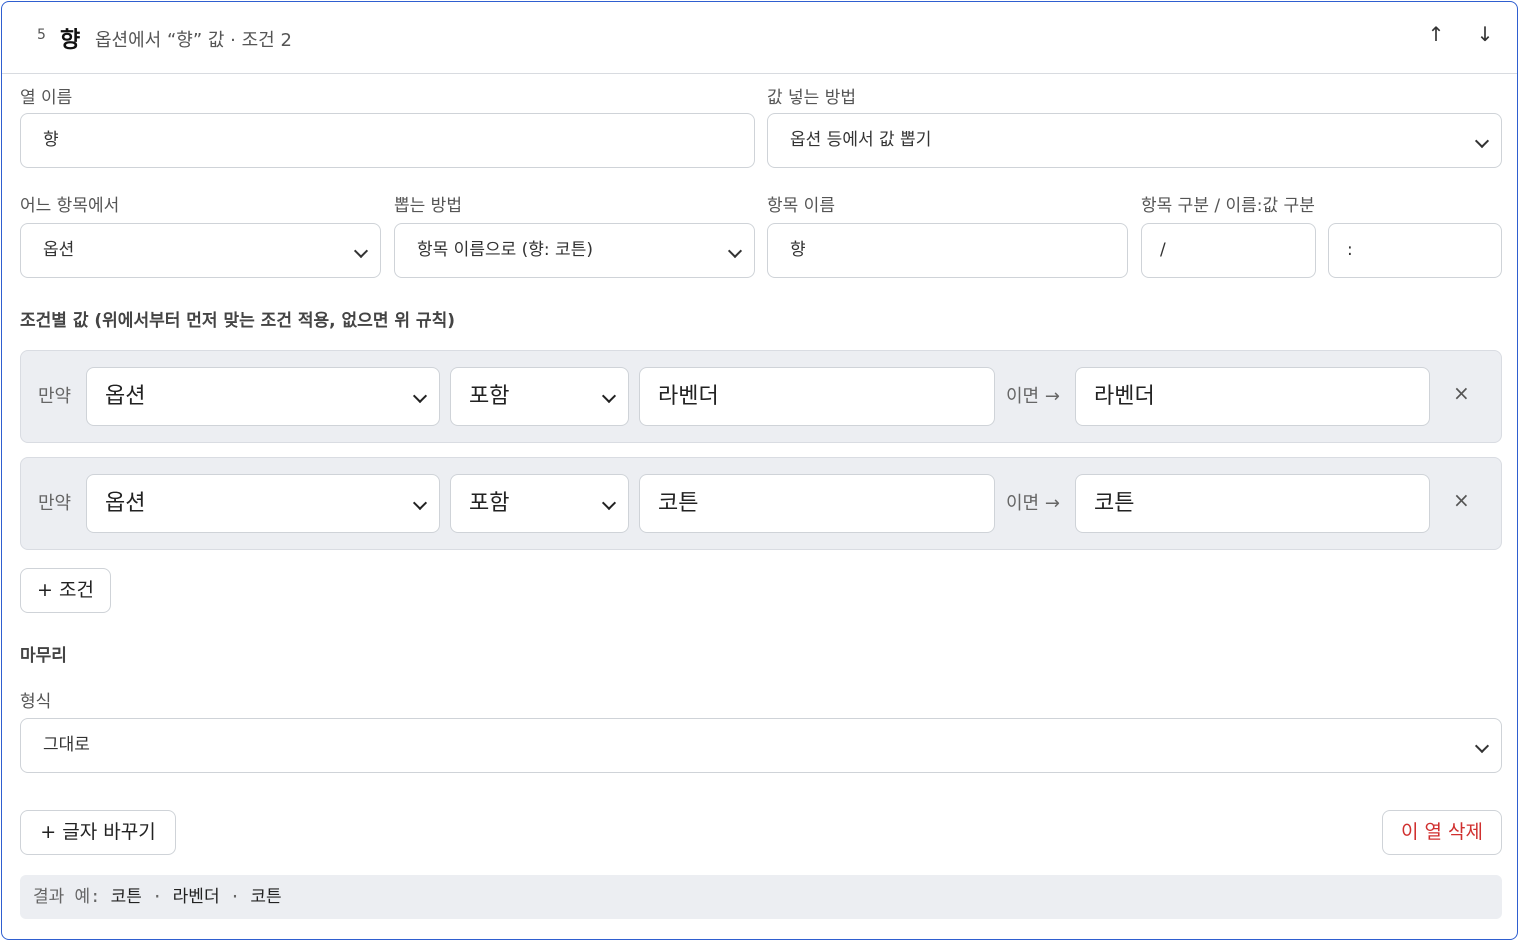  What do you see at coordinates (801, 206) in the screenshot?
I see `item-name-label: 항목 이름` at bounding box center [801, 206].